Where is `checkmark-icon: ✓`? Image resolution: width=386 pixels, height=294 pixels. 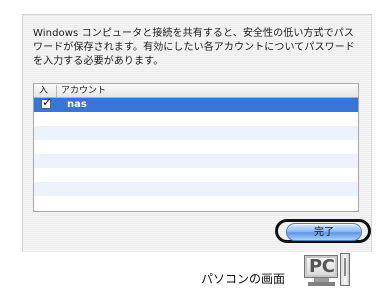
checkmark-icon: ✓ is located at coordinates (47, 102).